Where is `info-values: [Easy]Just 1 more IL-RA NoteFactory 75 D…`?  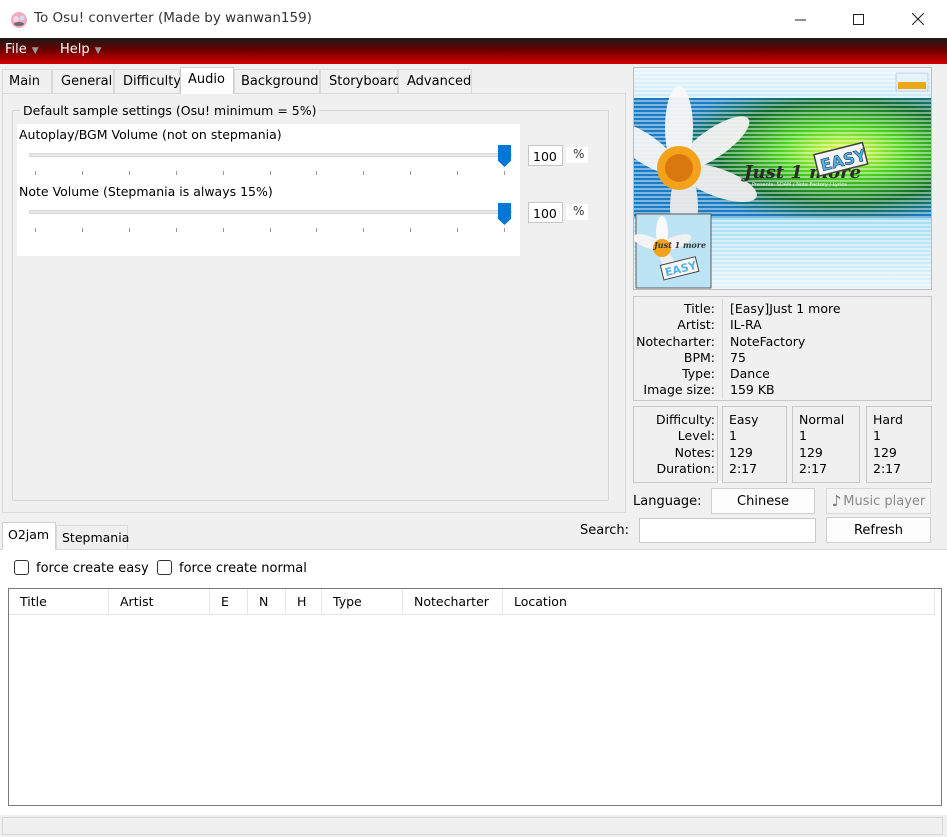 info-values: [Easy]Just 1 more IL-RA NoteFactory 75 D… is located at coordinates (830, 350).